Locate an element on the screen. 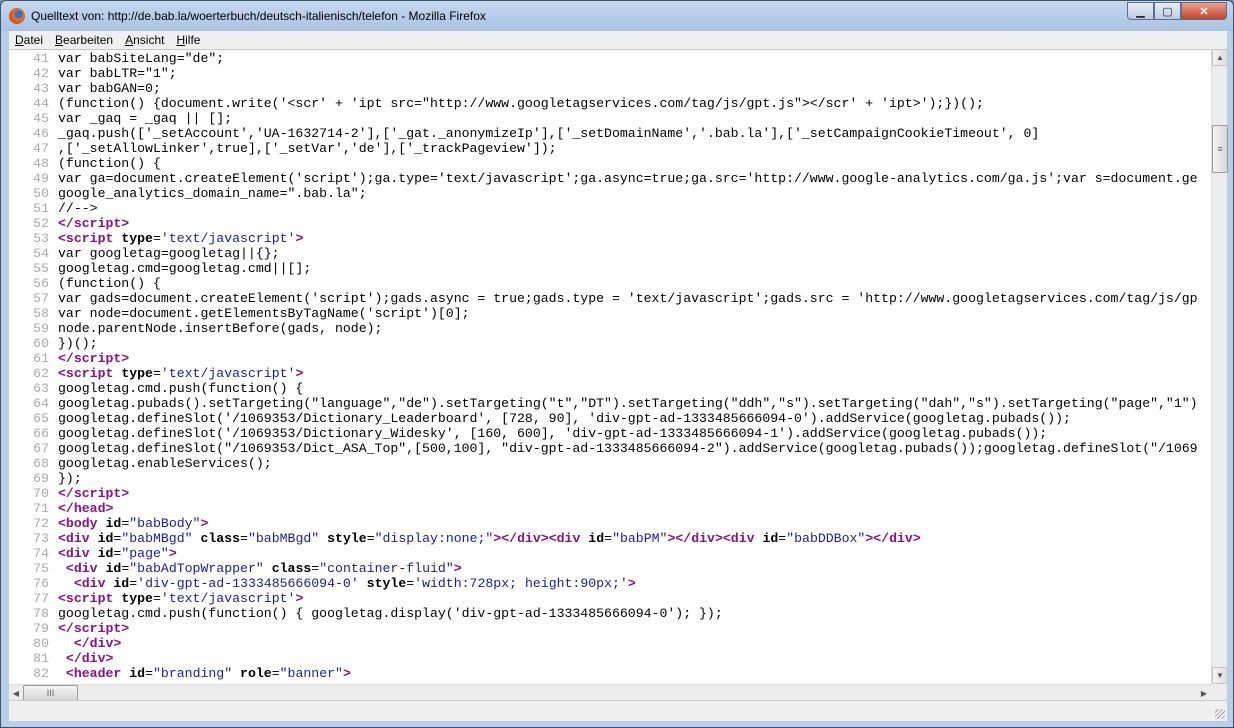 This screenshot has height=728, width=1234. line-number: 41 is located at coordinates (41, 58).